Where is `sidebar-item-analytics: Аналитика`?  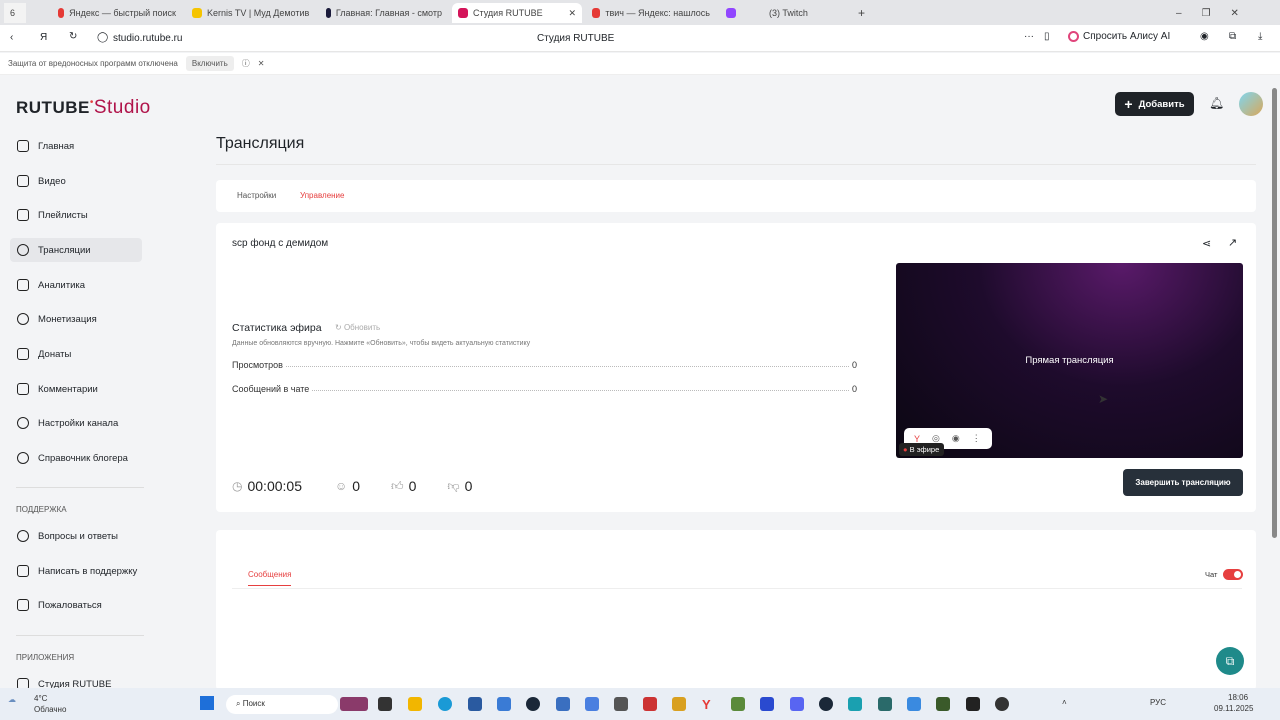 sidebar-item-analytics: Аналитика is located at coordinates (76, 285).